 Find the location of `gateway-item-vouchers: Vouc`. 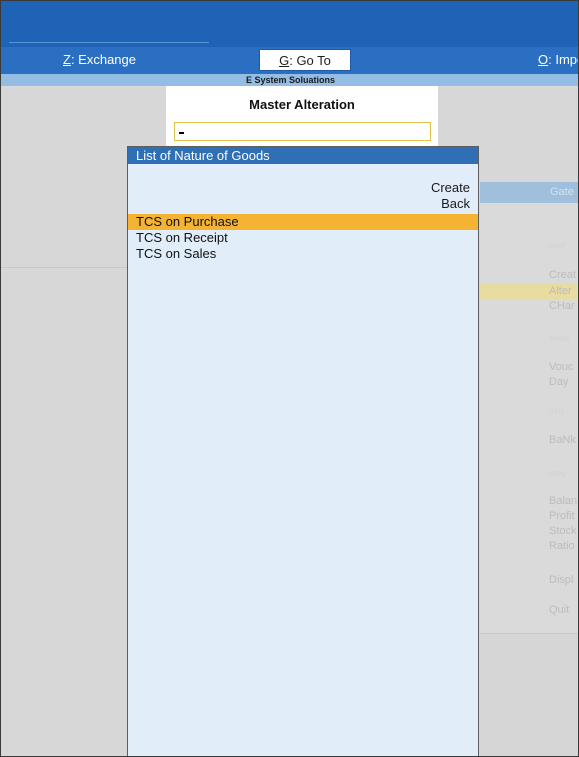

gateway-item-vouchers: Vouc is located at coordinates (561, 367).